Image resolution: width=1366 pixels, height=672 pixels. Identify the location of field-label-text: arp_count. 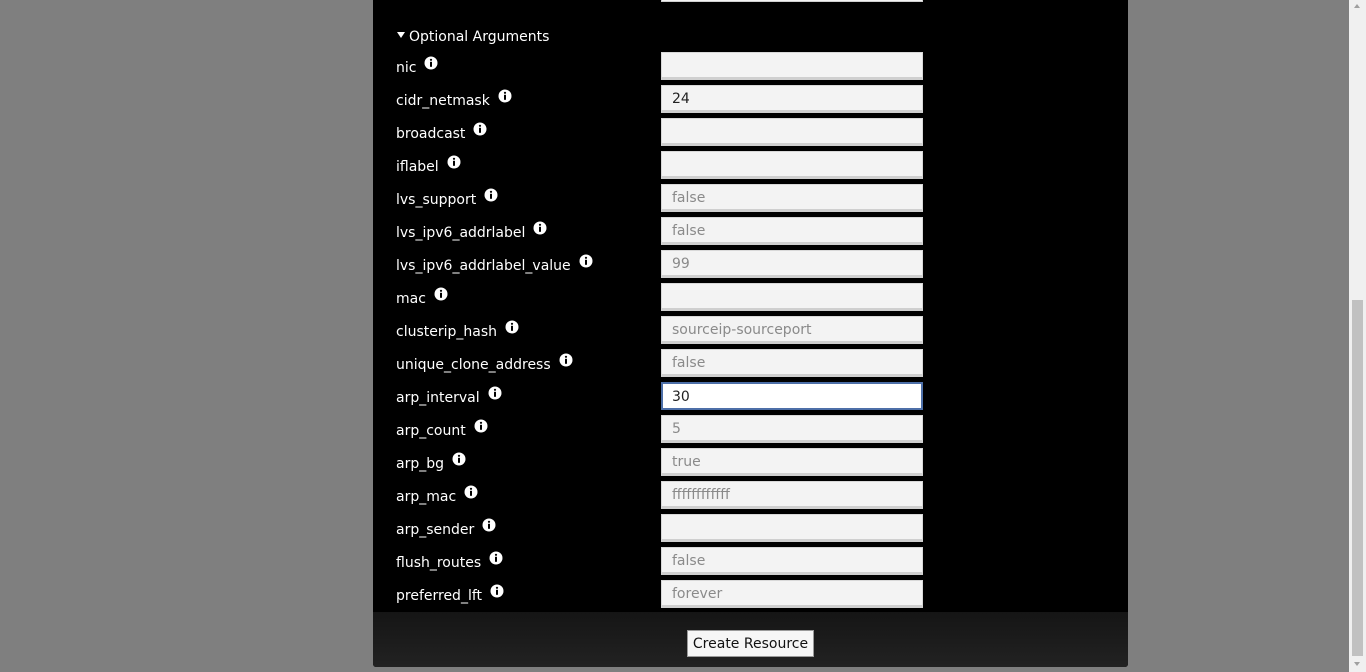
(431, 431).